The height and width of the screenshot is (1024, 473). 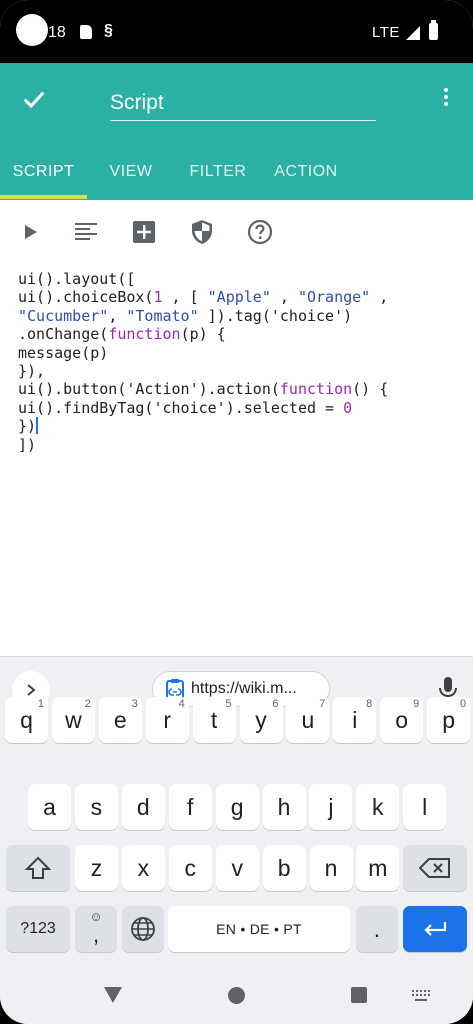 I want to click on code-line: "Cucumber", "Tomato" ]).tag('choice'), so click(x=243, y=316).